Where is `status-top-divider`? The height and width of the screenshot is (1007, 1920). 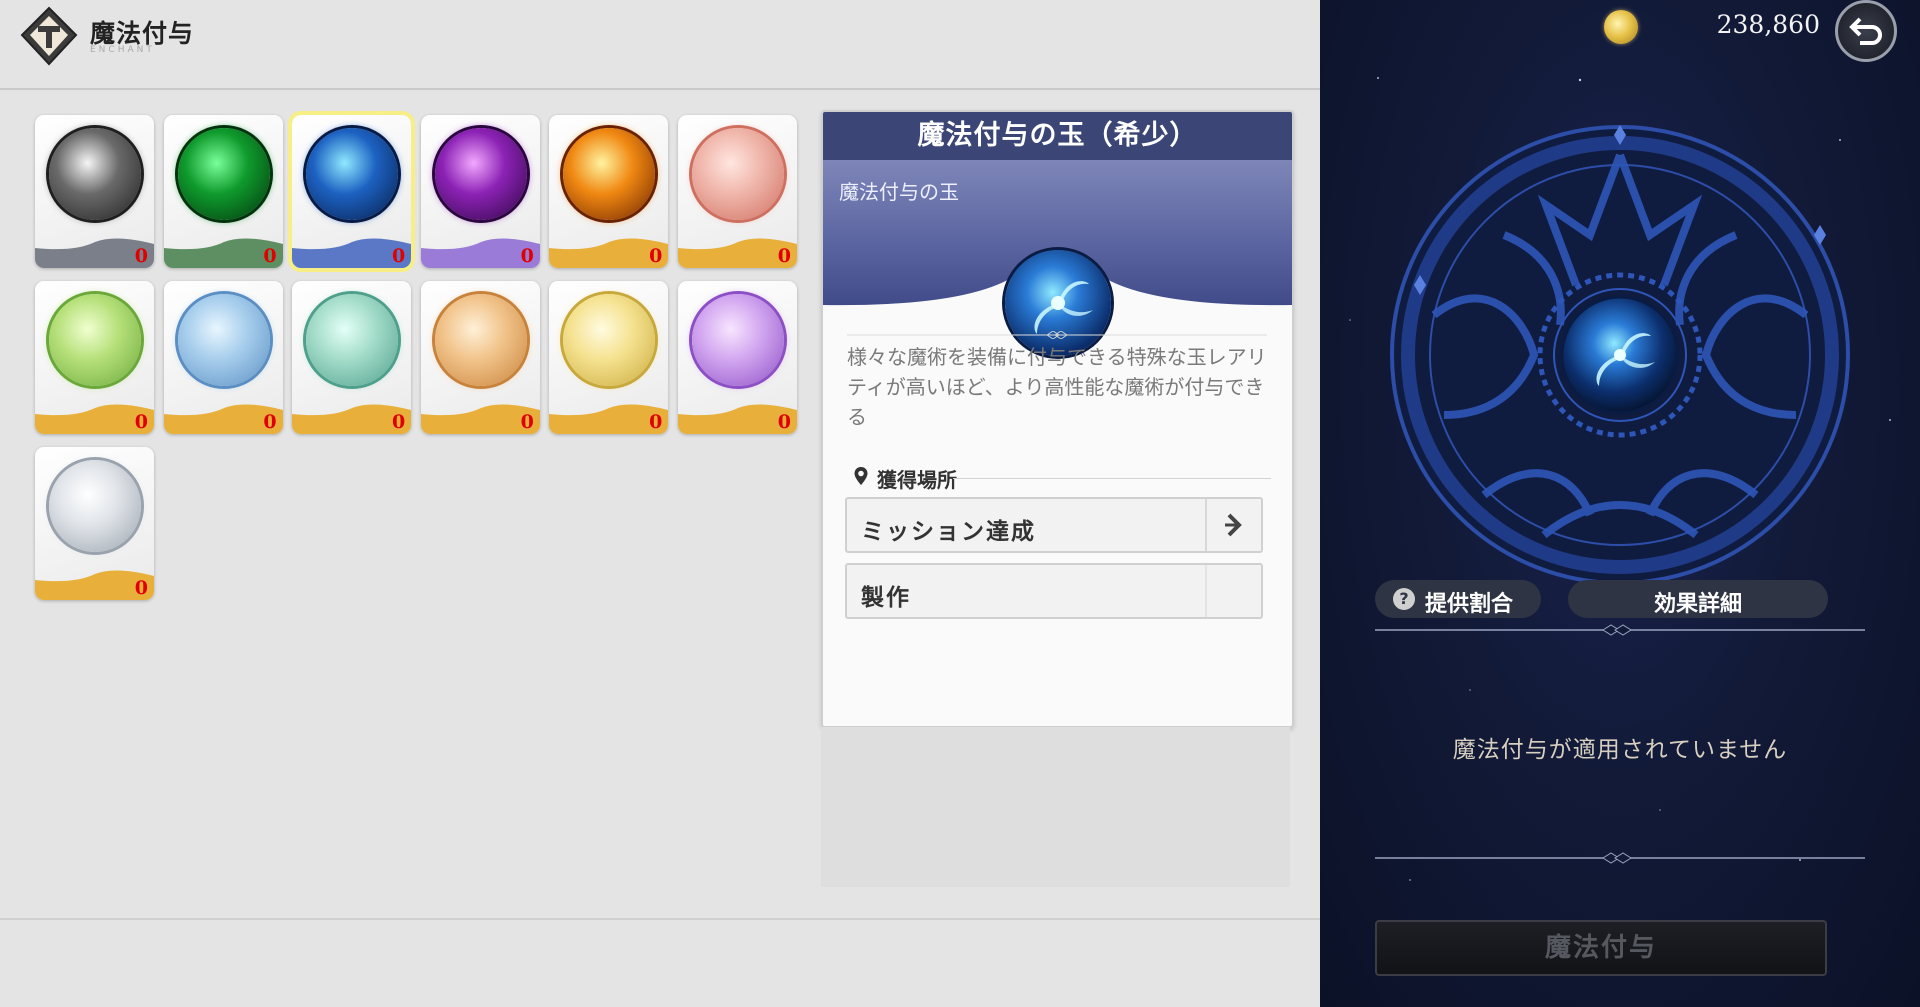 status-top-divider is located at coordinates (1620, 630).